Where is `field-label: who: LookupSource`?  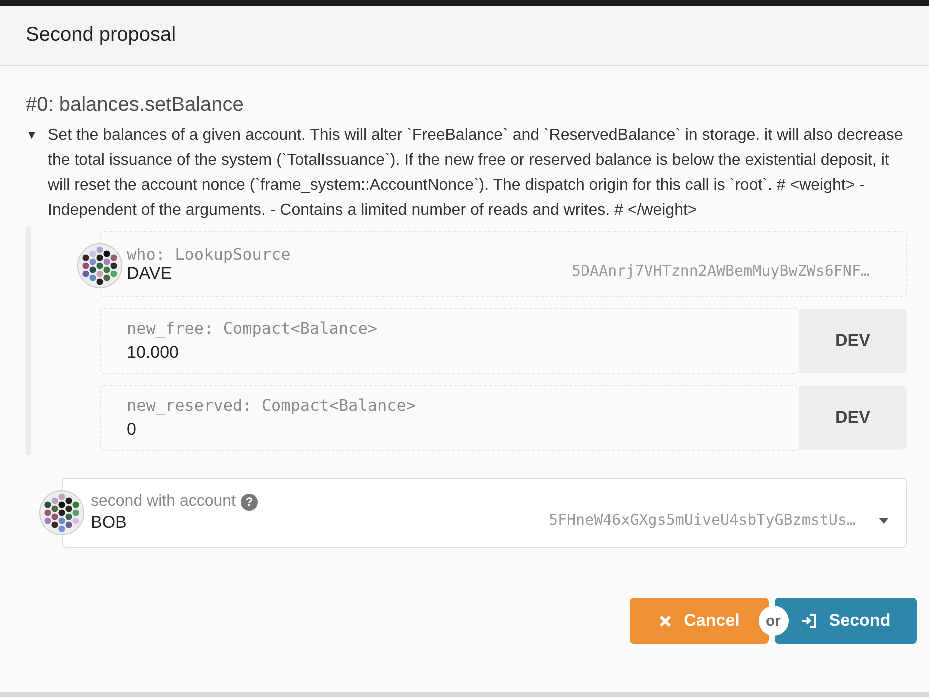 field-label: who: LookupSource is located at coordinates (209, 254).